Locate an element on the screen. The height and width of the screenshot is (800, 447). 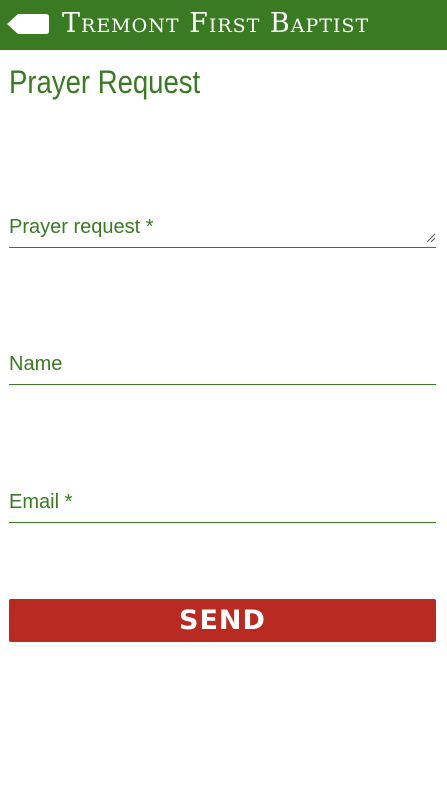
name-label: Name is located at coordinates (36, 364).